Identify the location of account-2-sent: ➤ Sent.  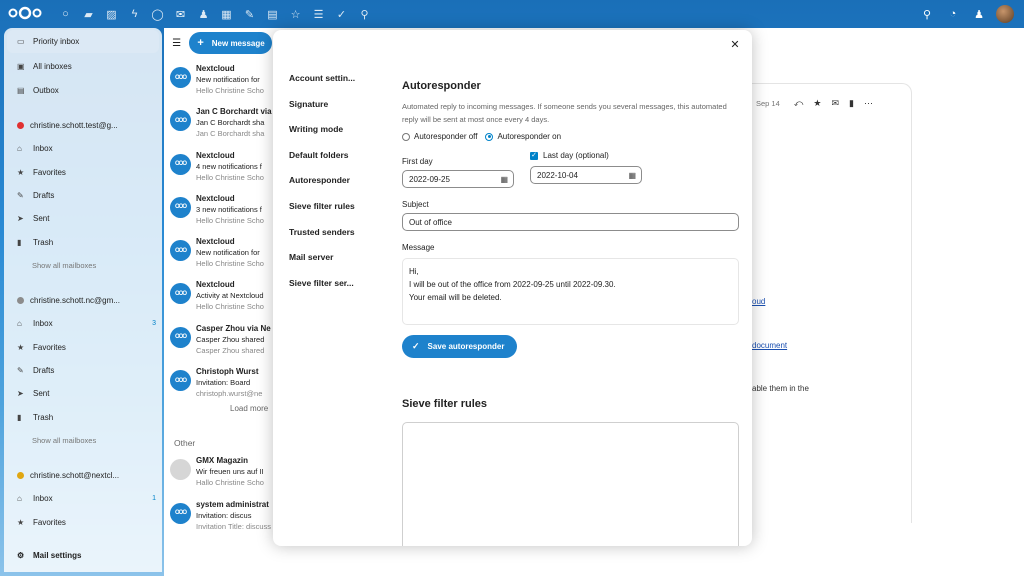
(83, 393).